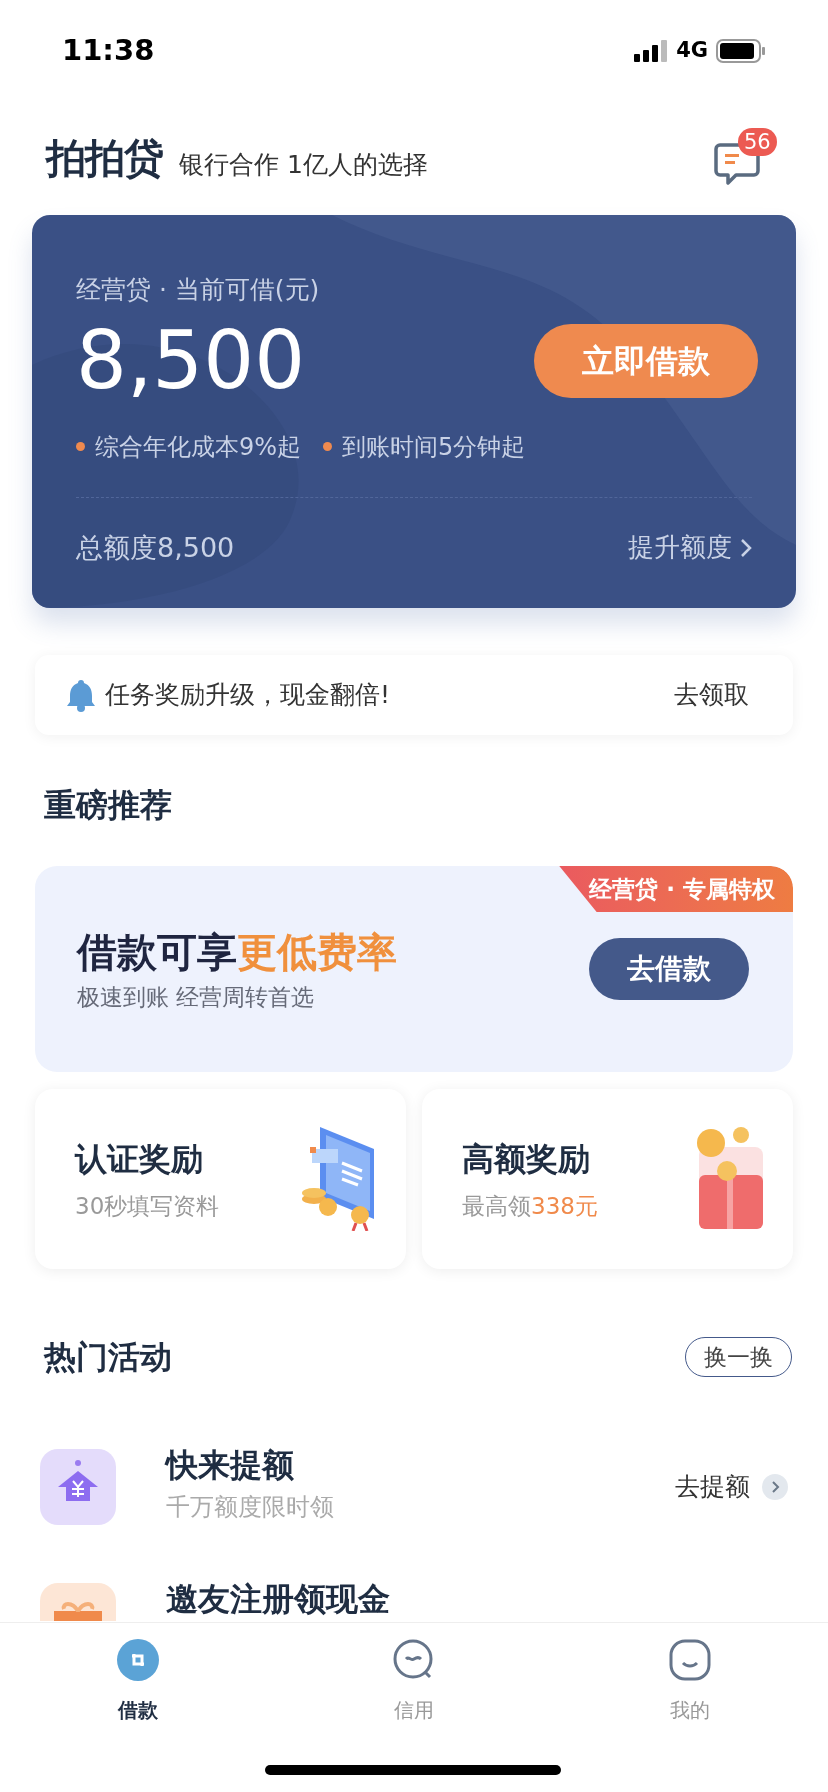  Describe the element at coordinates (692, 51) in the screenshot. I see `network-label: 4G` at that location.